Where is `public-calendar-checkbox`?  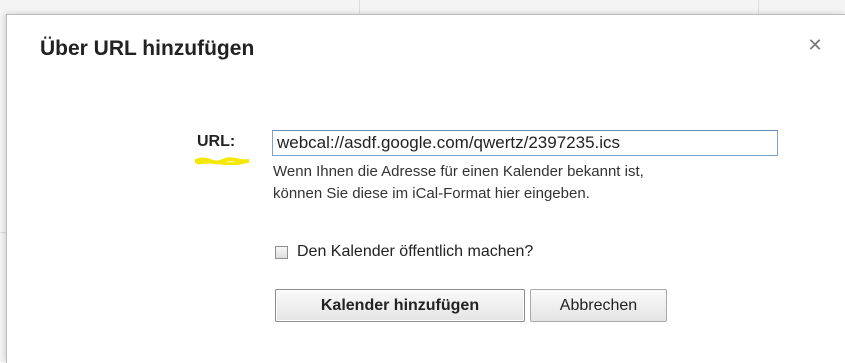 public-calendar-checkbox is located at coordinates (281, 252).